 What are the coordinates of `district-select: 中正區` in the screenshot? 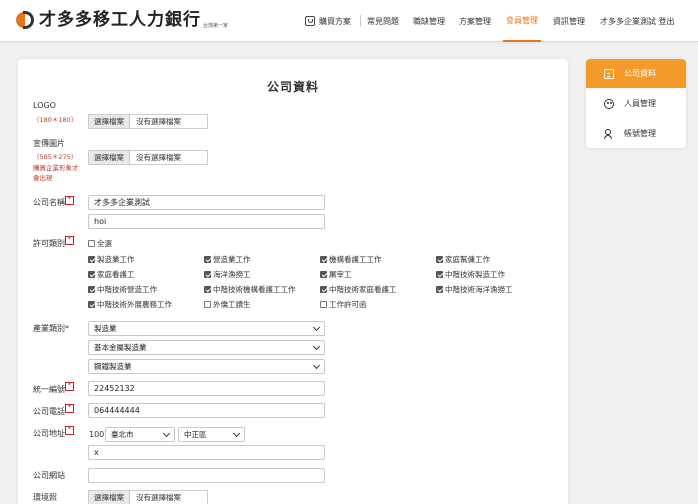 It's located at (211, 434).